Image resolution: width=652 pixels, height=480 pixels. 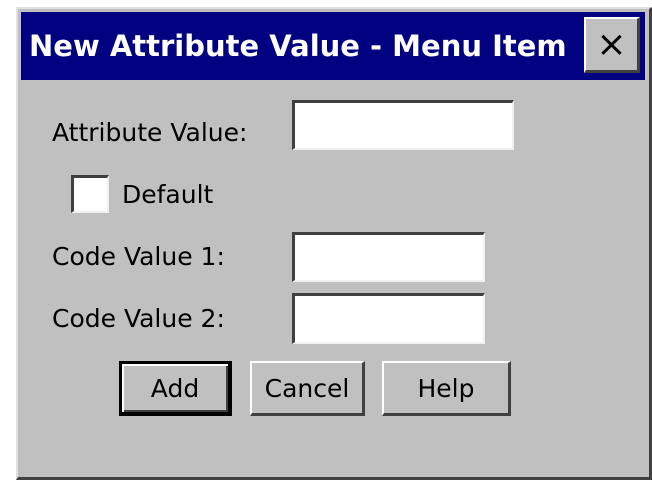 What do you see at coordinates (138, 318) in the screenshot?
I see `code-value-2-label: Code Value 2:` at bounding box center [138, 318].